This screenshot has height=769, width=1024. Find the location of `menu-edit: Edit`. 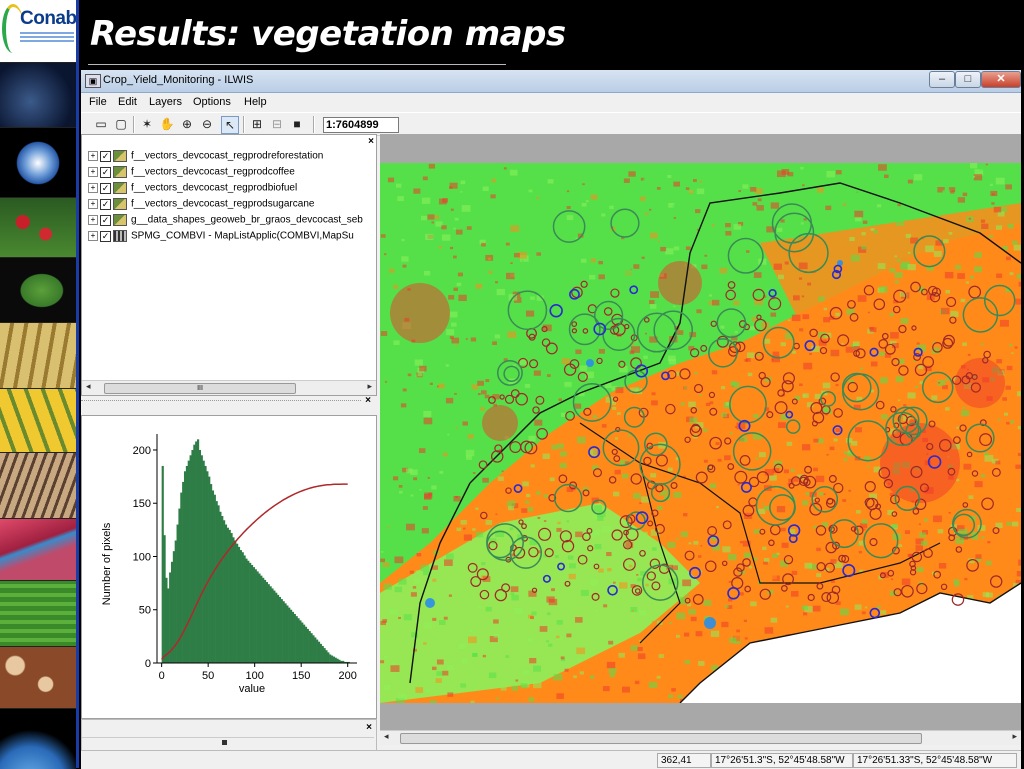

menu-edit: Edit is located at coordinates (127, 102).